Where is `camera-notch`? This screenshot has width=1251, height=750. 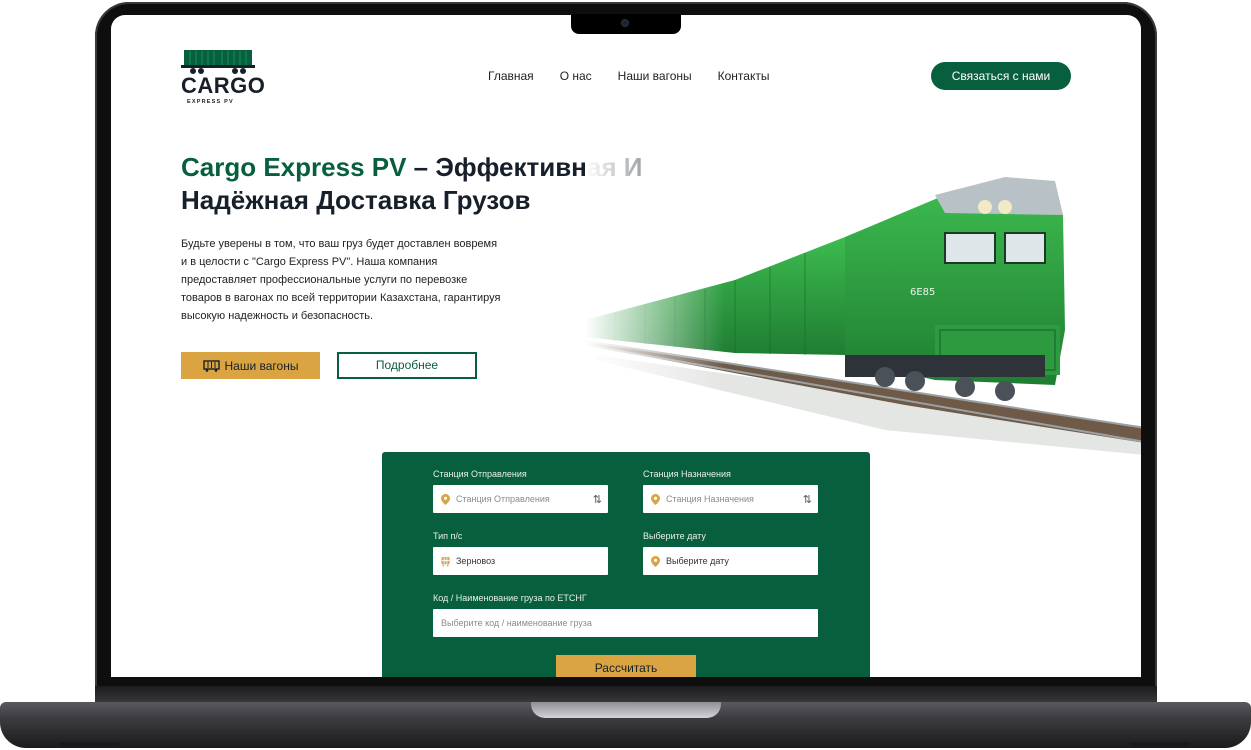 camera-notch is located at coordinates (626, 24).